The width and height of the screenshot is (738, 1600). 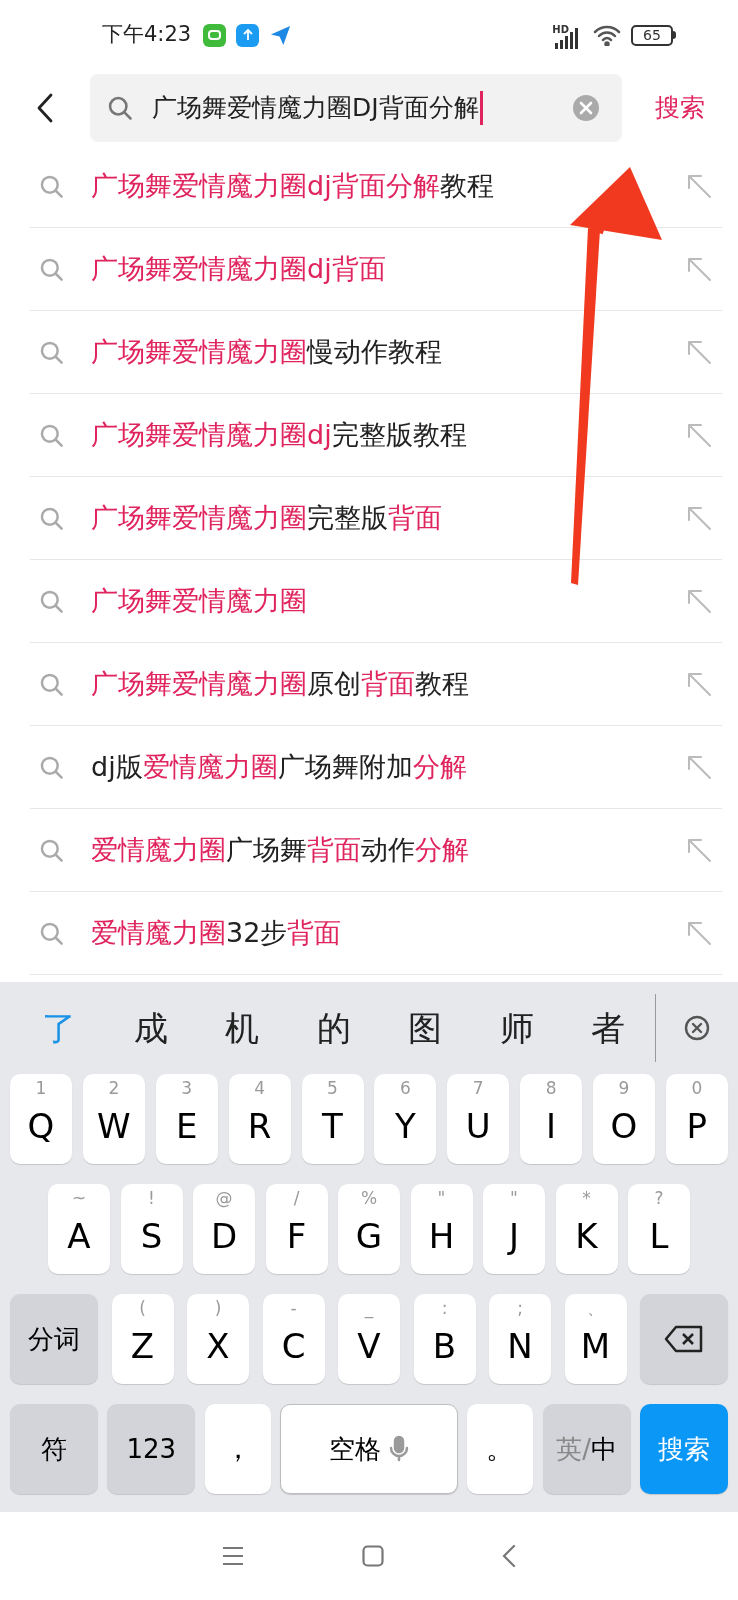 I want to click on letter-key: @ D, so click(x=224, y=1229).